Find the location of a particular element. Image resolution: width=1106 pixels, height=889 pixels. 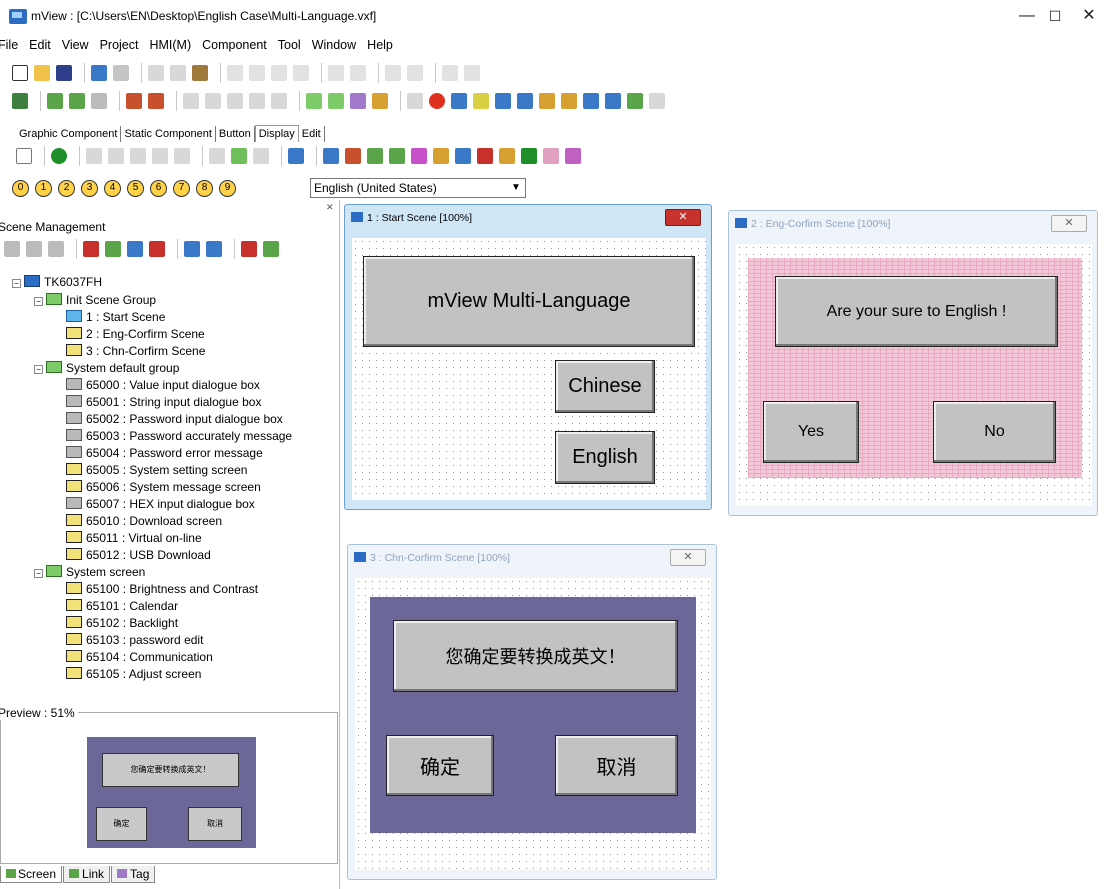

tree-item: 65102 : Backlight is located at coordinates (122, 623).